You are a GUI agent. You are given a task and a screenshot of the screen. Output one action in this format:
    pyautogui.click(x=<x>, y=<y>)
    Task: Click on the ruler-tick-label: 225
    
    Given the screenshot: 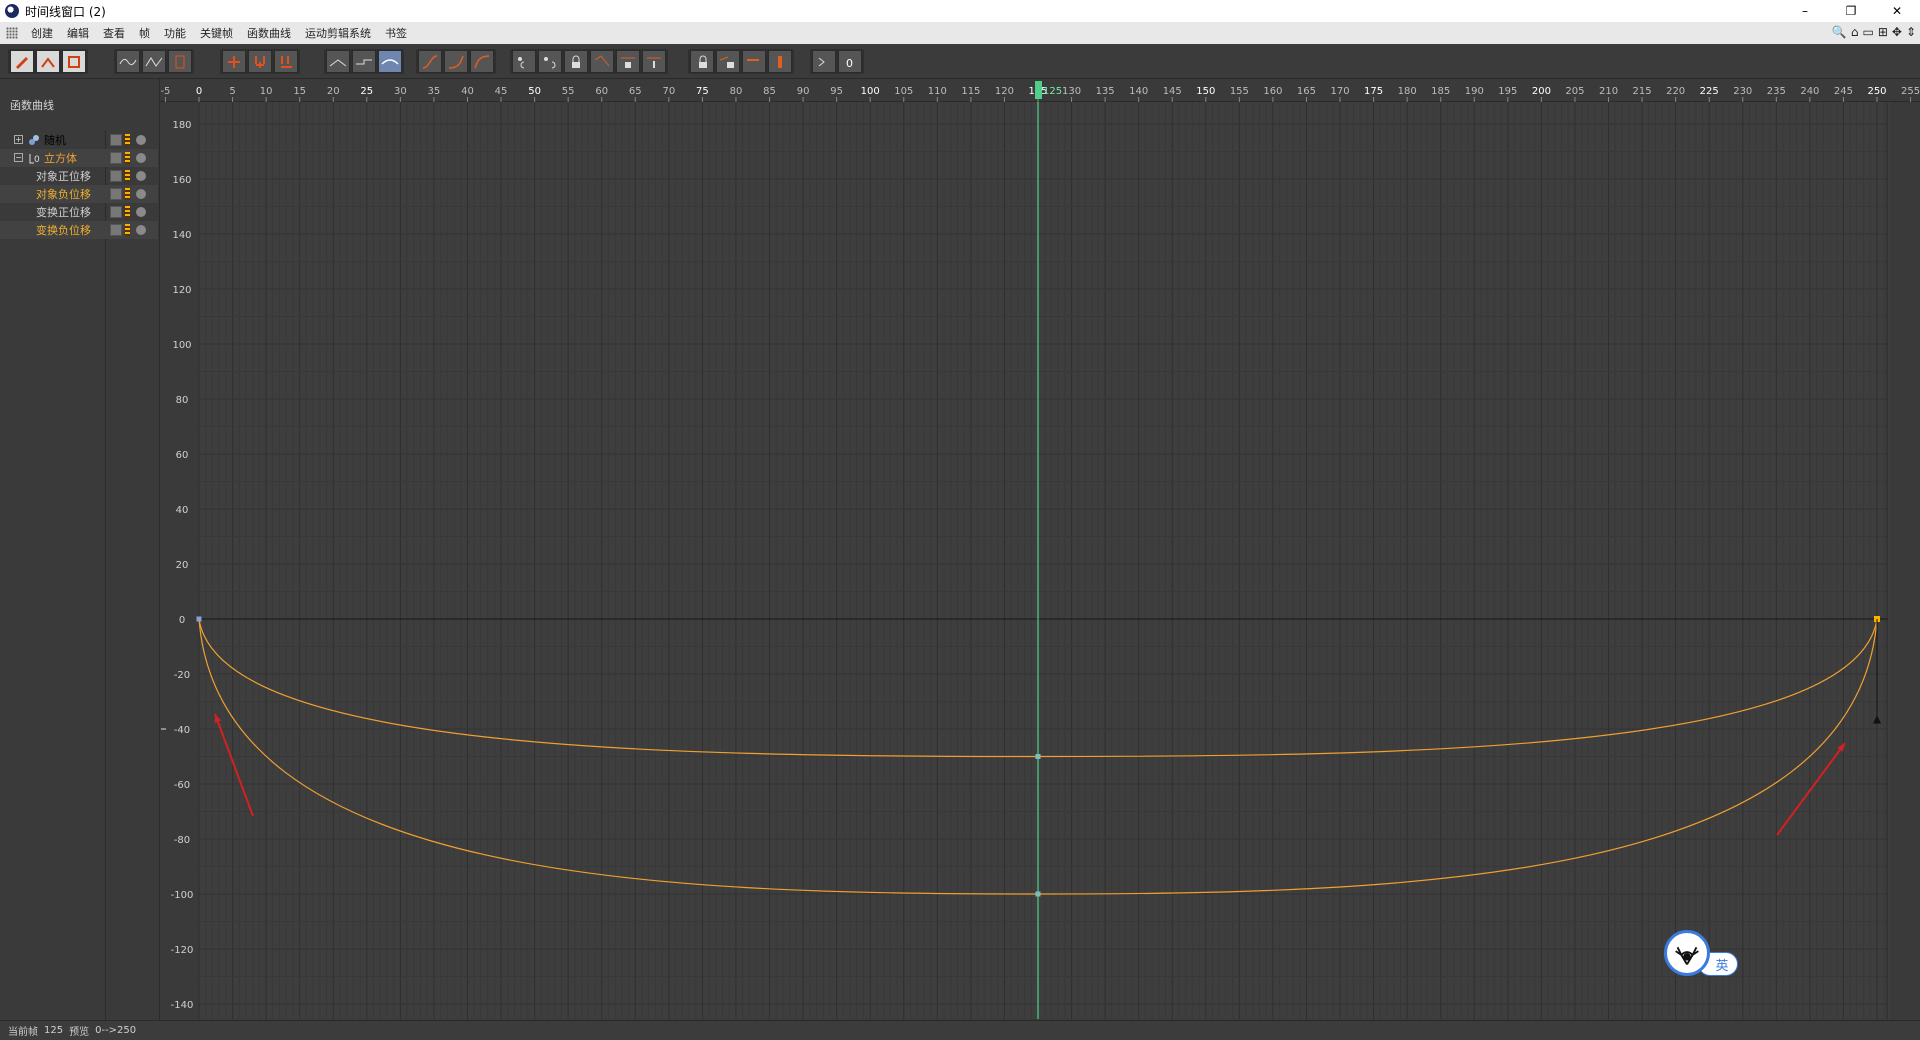 What is the action you would take?
    pyautogui.click(x=1709, y=91)
    